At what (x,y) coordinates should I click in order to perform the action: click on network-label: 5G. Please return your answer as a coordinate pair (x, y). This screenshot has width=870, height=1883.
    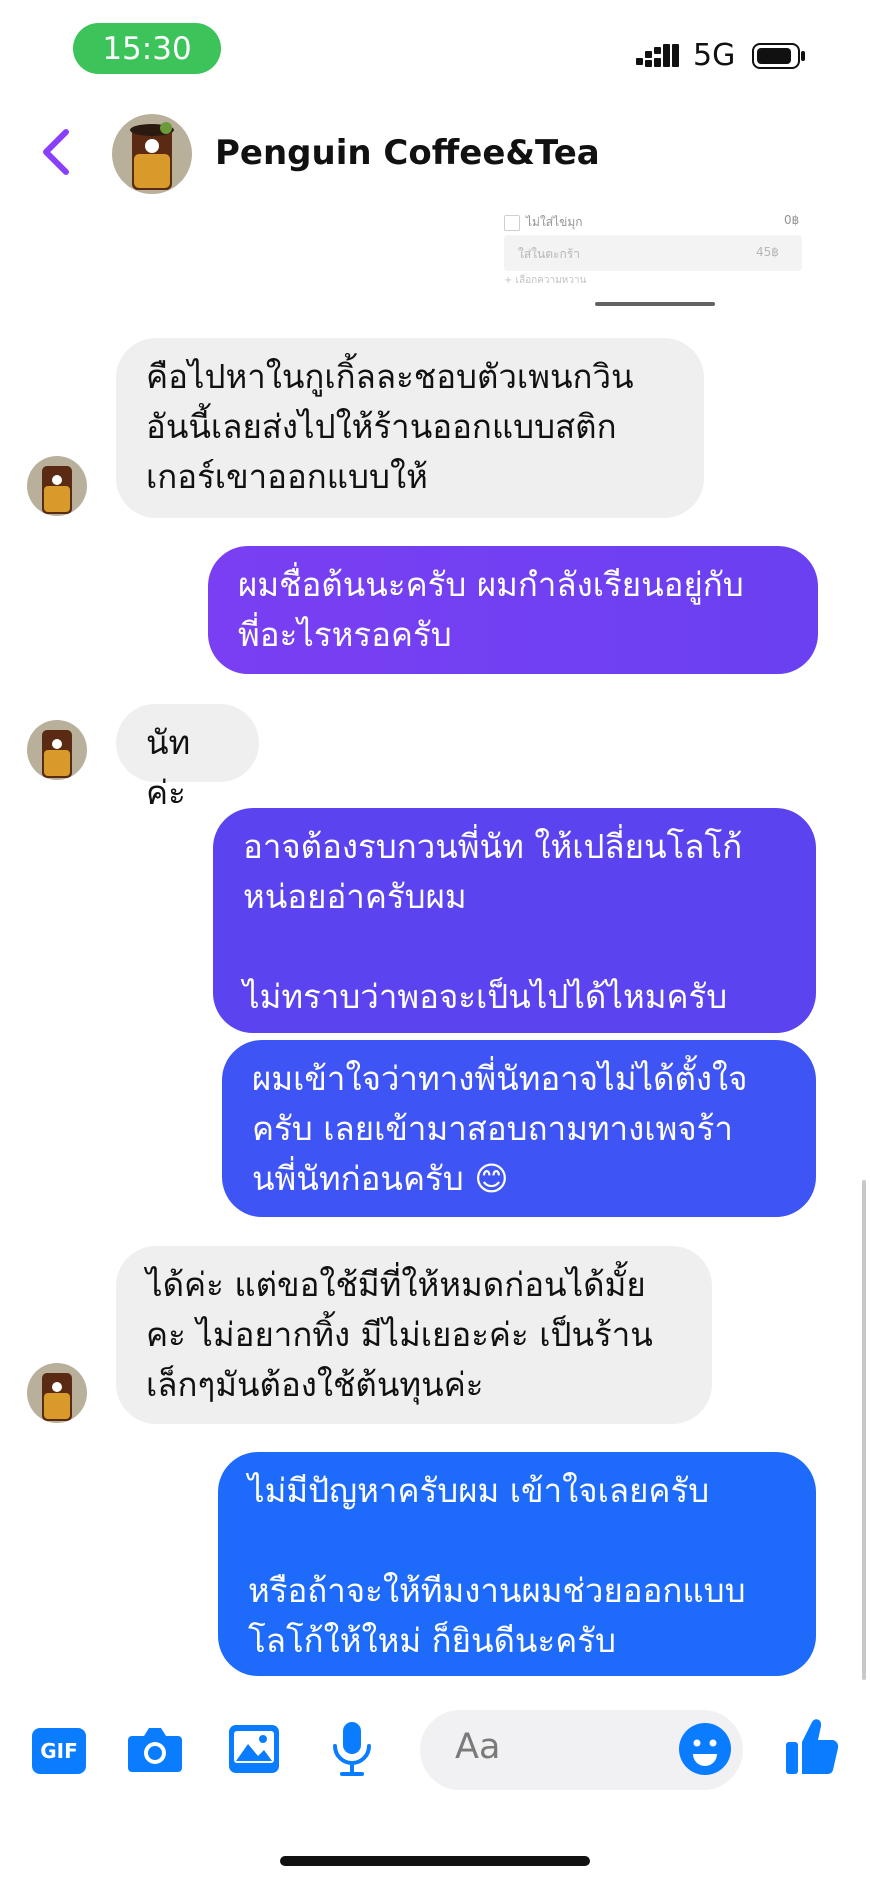
    Looking at the image, I should click on (714, 55).